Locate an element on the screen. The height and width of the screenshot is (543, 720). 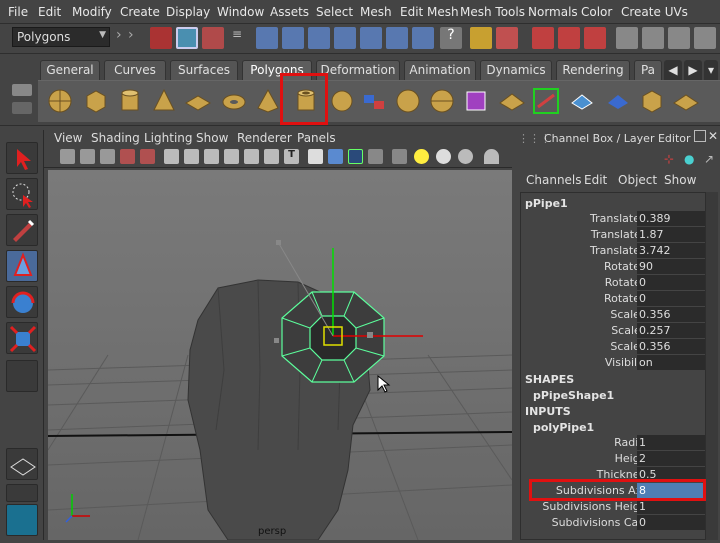
mirror-icon is located at coordinates (582, 101).